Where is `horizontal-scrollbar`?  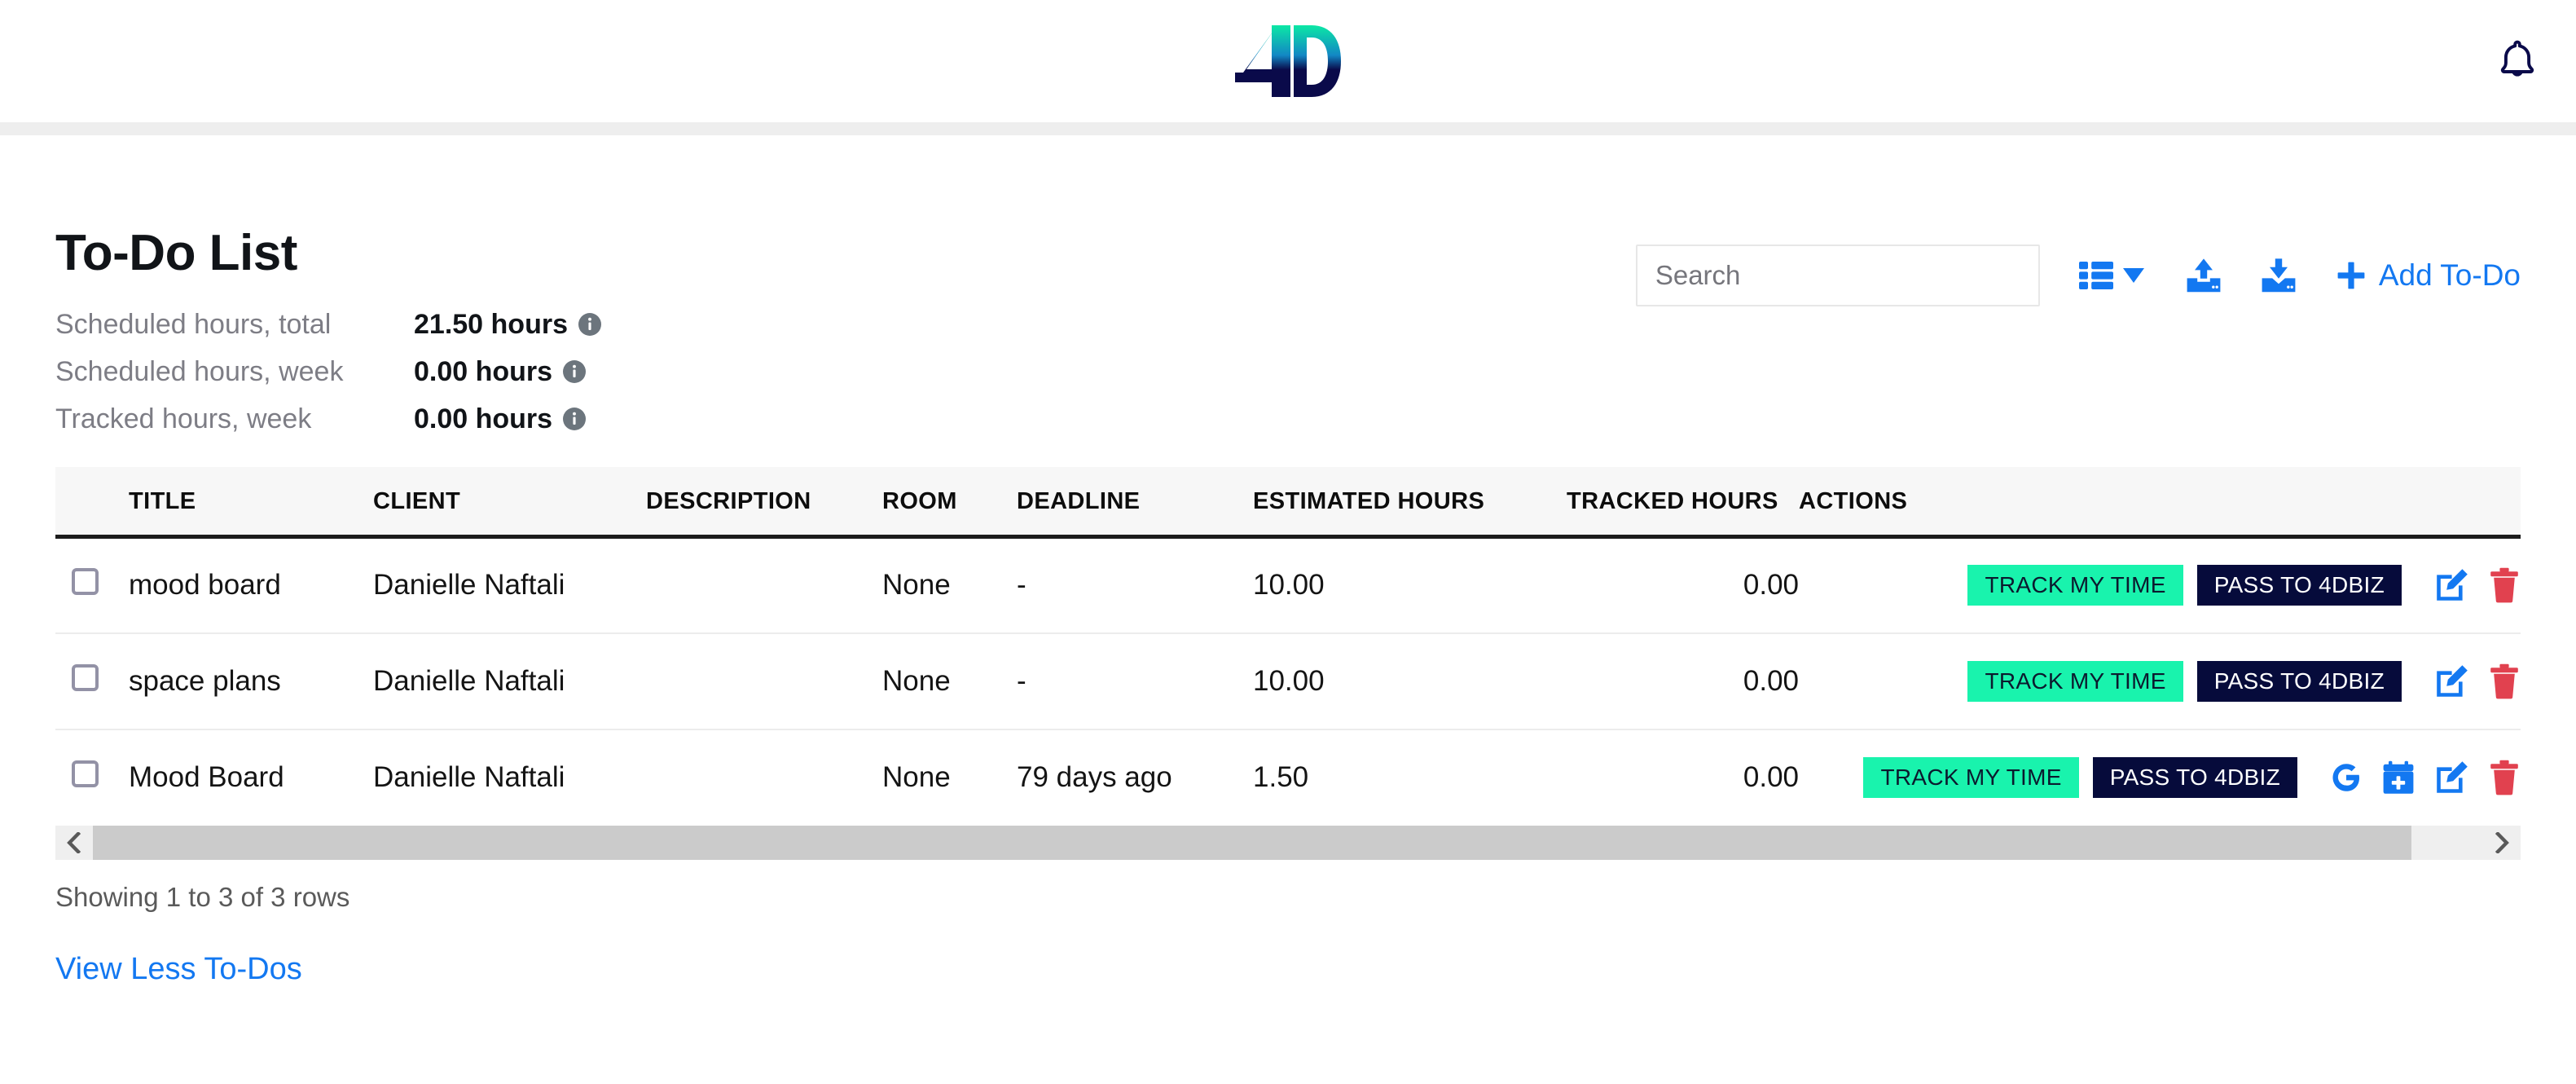
horizontal-scrollbar is located at coordinates (1288, 842).